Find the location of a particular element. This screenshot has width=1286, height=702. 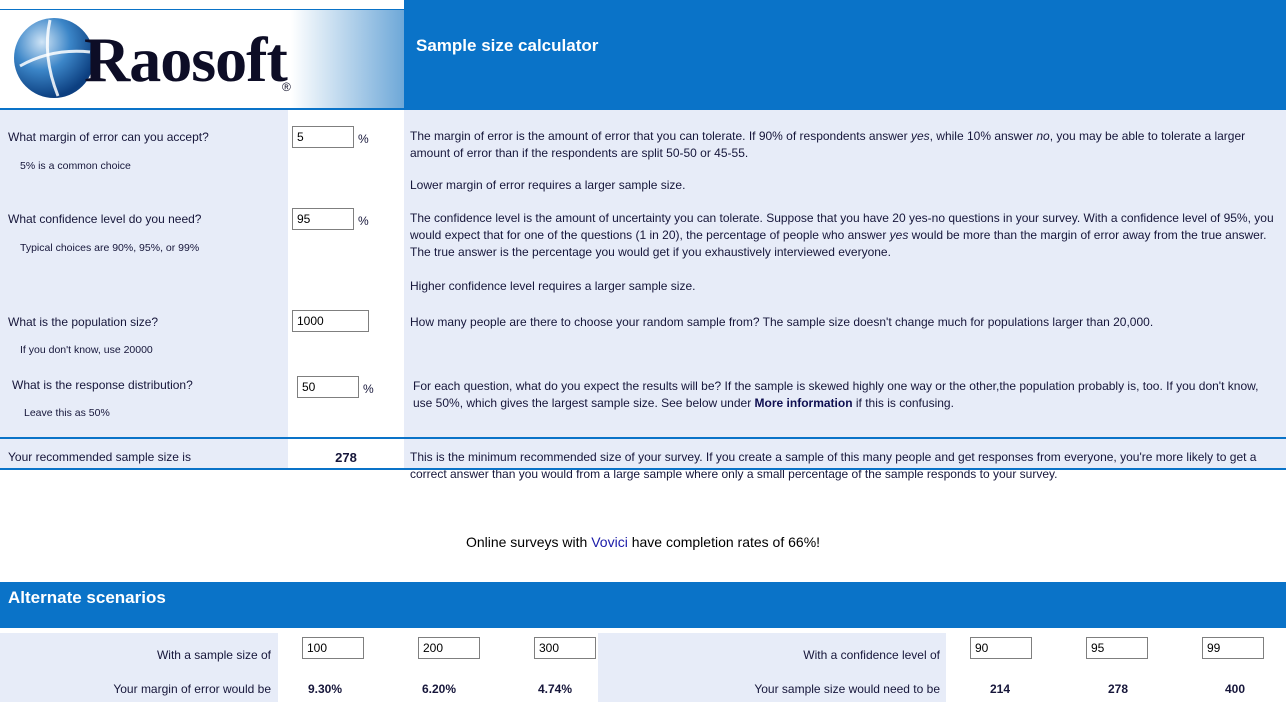

result-divider-bottom is located at coordinates (643, 469).